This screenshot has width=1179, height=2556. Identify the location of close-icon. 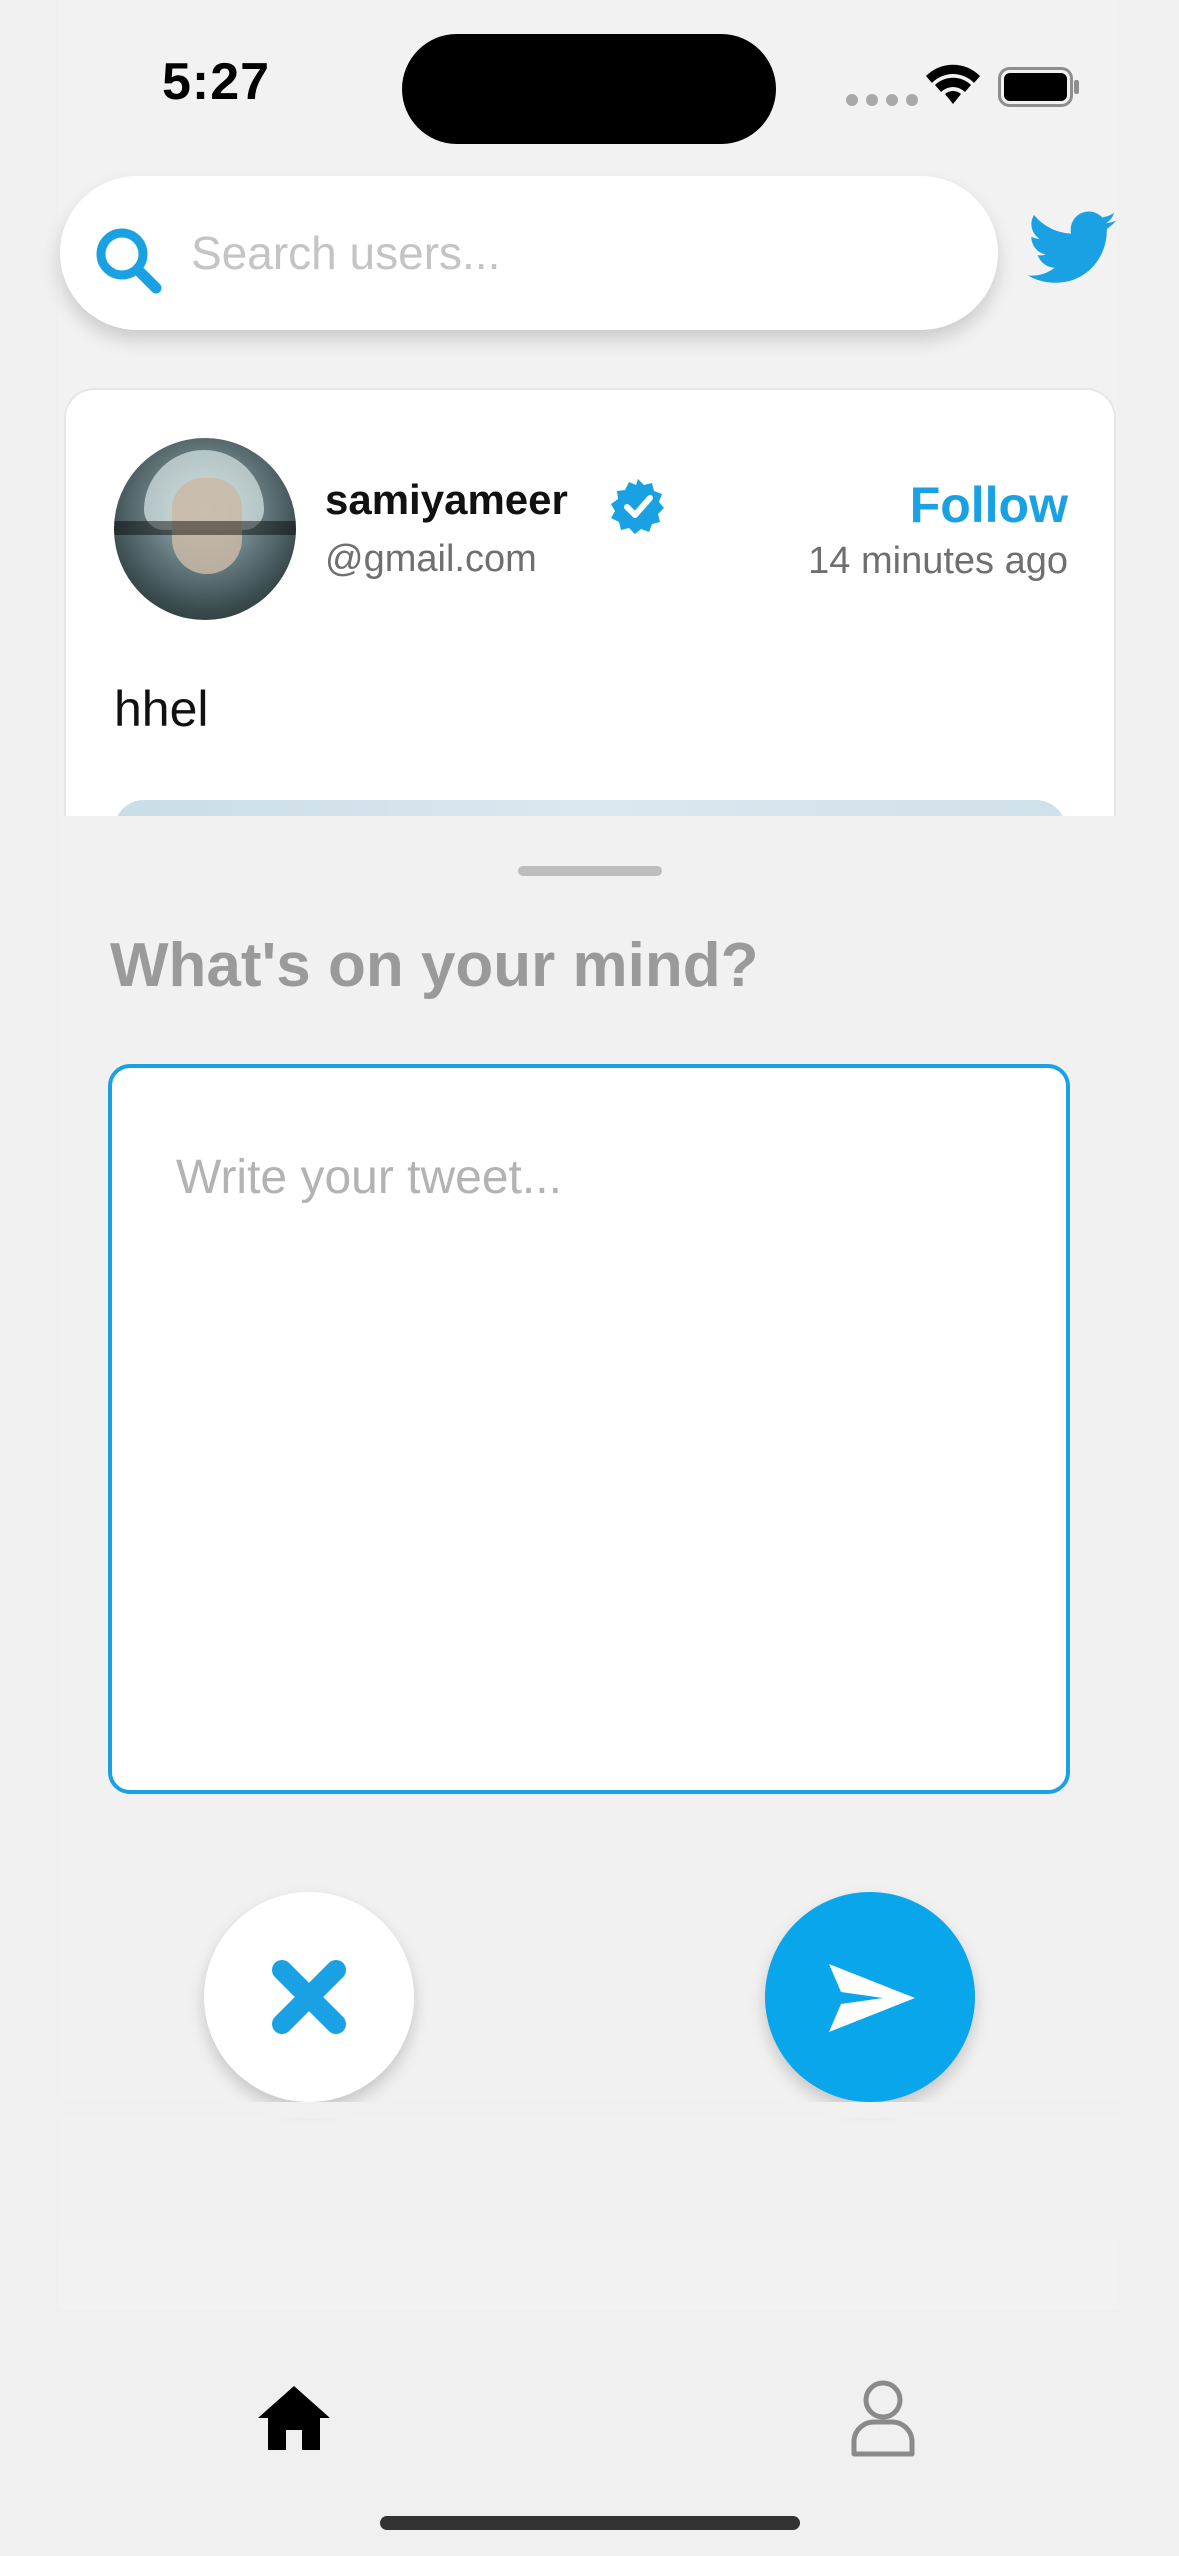
(309, 1997).